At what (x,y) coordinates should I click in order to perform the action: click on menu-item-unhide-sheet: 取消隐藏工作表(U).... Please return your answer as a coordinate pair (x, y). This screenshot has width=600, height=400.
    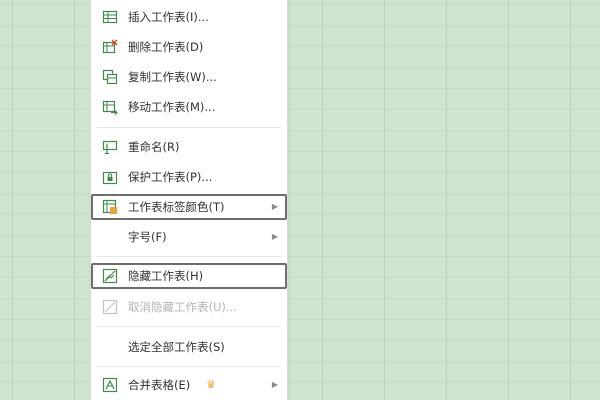
    Looking at the image, I should click on (189, 307).